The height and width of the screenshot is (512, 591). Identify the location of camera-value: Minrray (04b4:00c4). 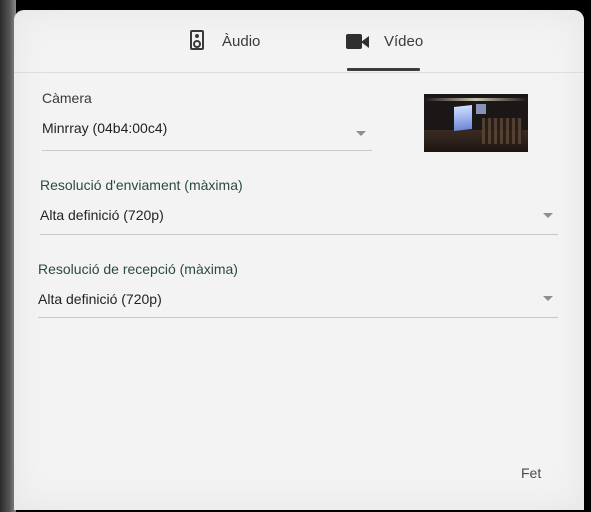
(105, 128).